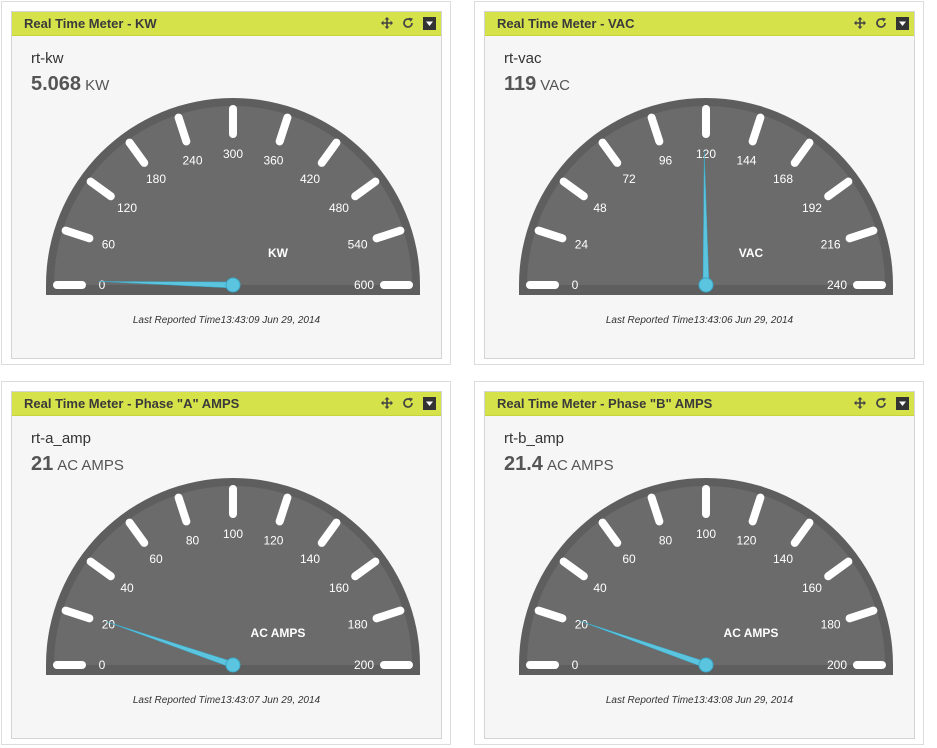 Image resolution: width=937 pixels, height=748 pixels. Describe the element at coordinates (226, 320) in the screenshot. I see `last-reported-time: Last Reported Time13:43:09 Jun 29, 2014` at that location.